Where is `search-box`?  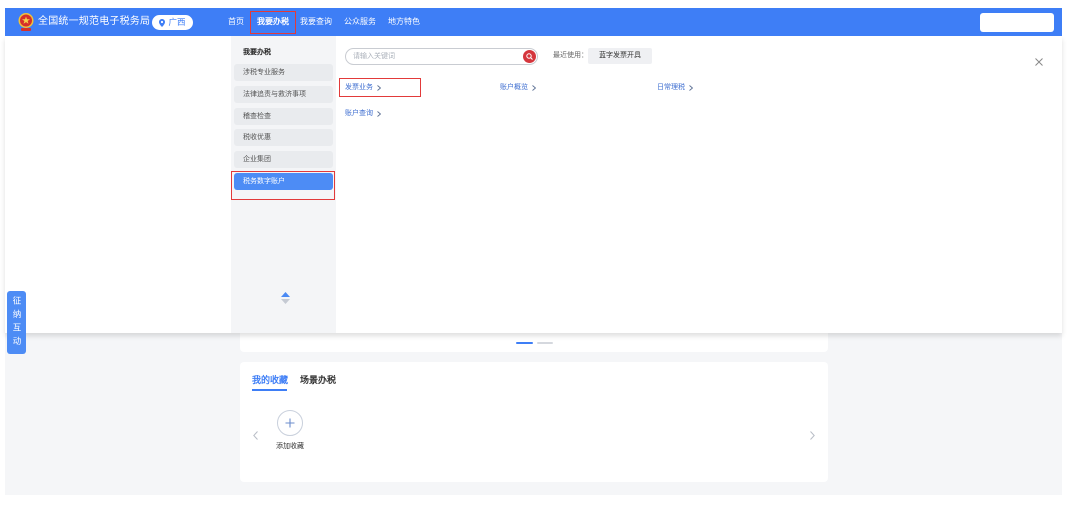 search-box is located at coordinates (441, 56).